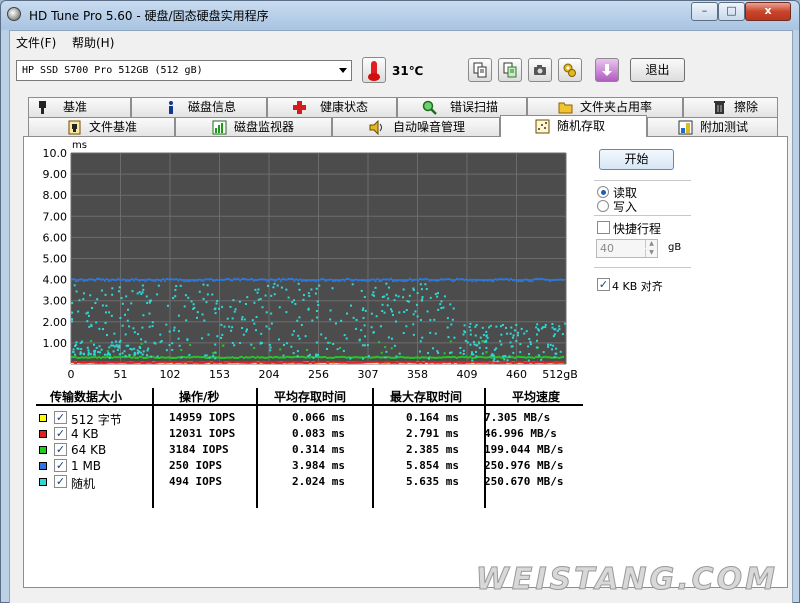  Describe the element at coordinates (704, 11) in the screenshot. I see `minimize-button: –` at that location.